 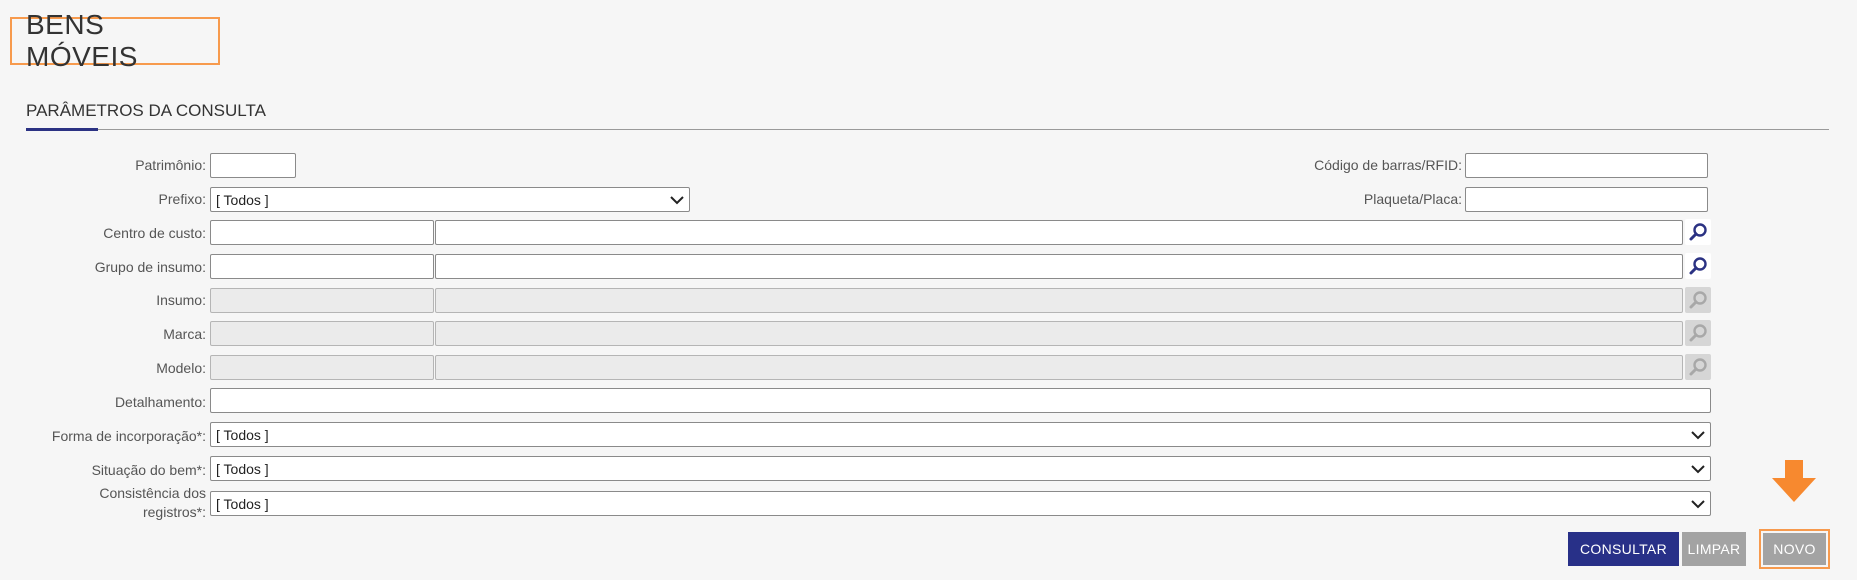 What do you see at coordinates (181, 368) in the screenshot?
I see `modelo-label: Modelo:` at bounding box center [181, 368].